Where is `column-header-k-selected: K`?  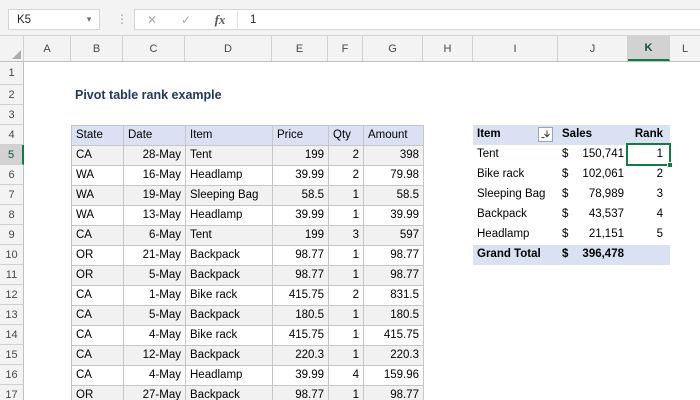
column-header-k-selected: K is located at coordinates (649, 48).